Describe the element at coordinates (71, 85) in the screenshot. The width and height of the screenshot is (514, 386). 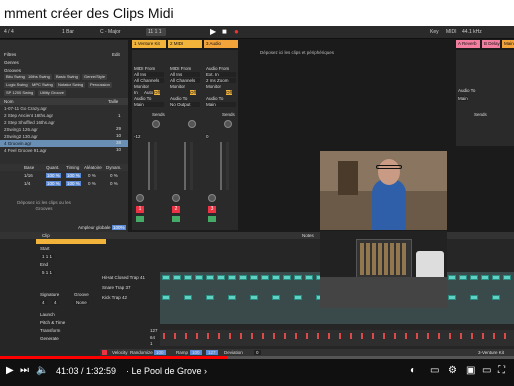
I see `tag-chip: Notator Swing` at that location.